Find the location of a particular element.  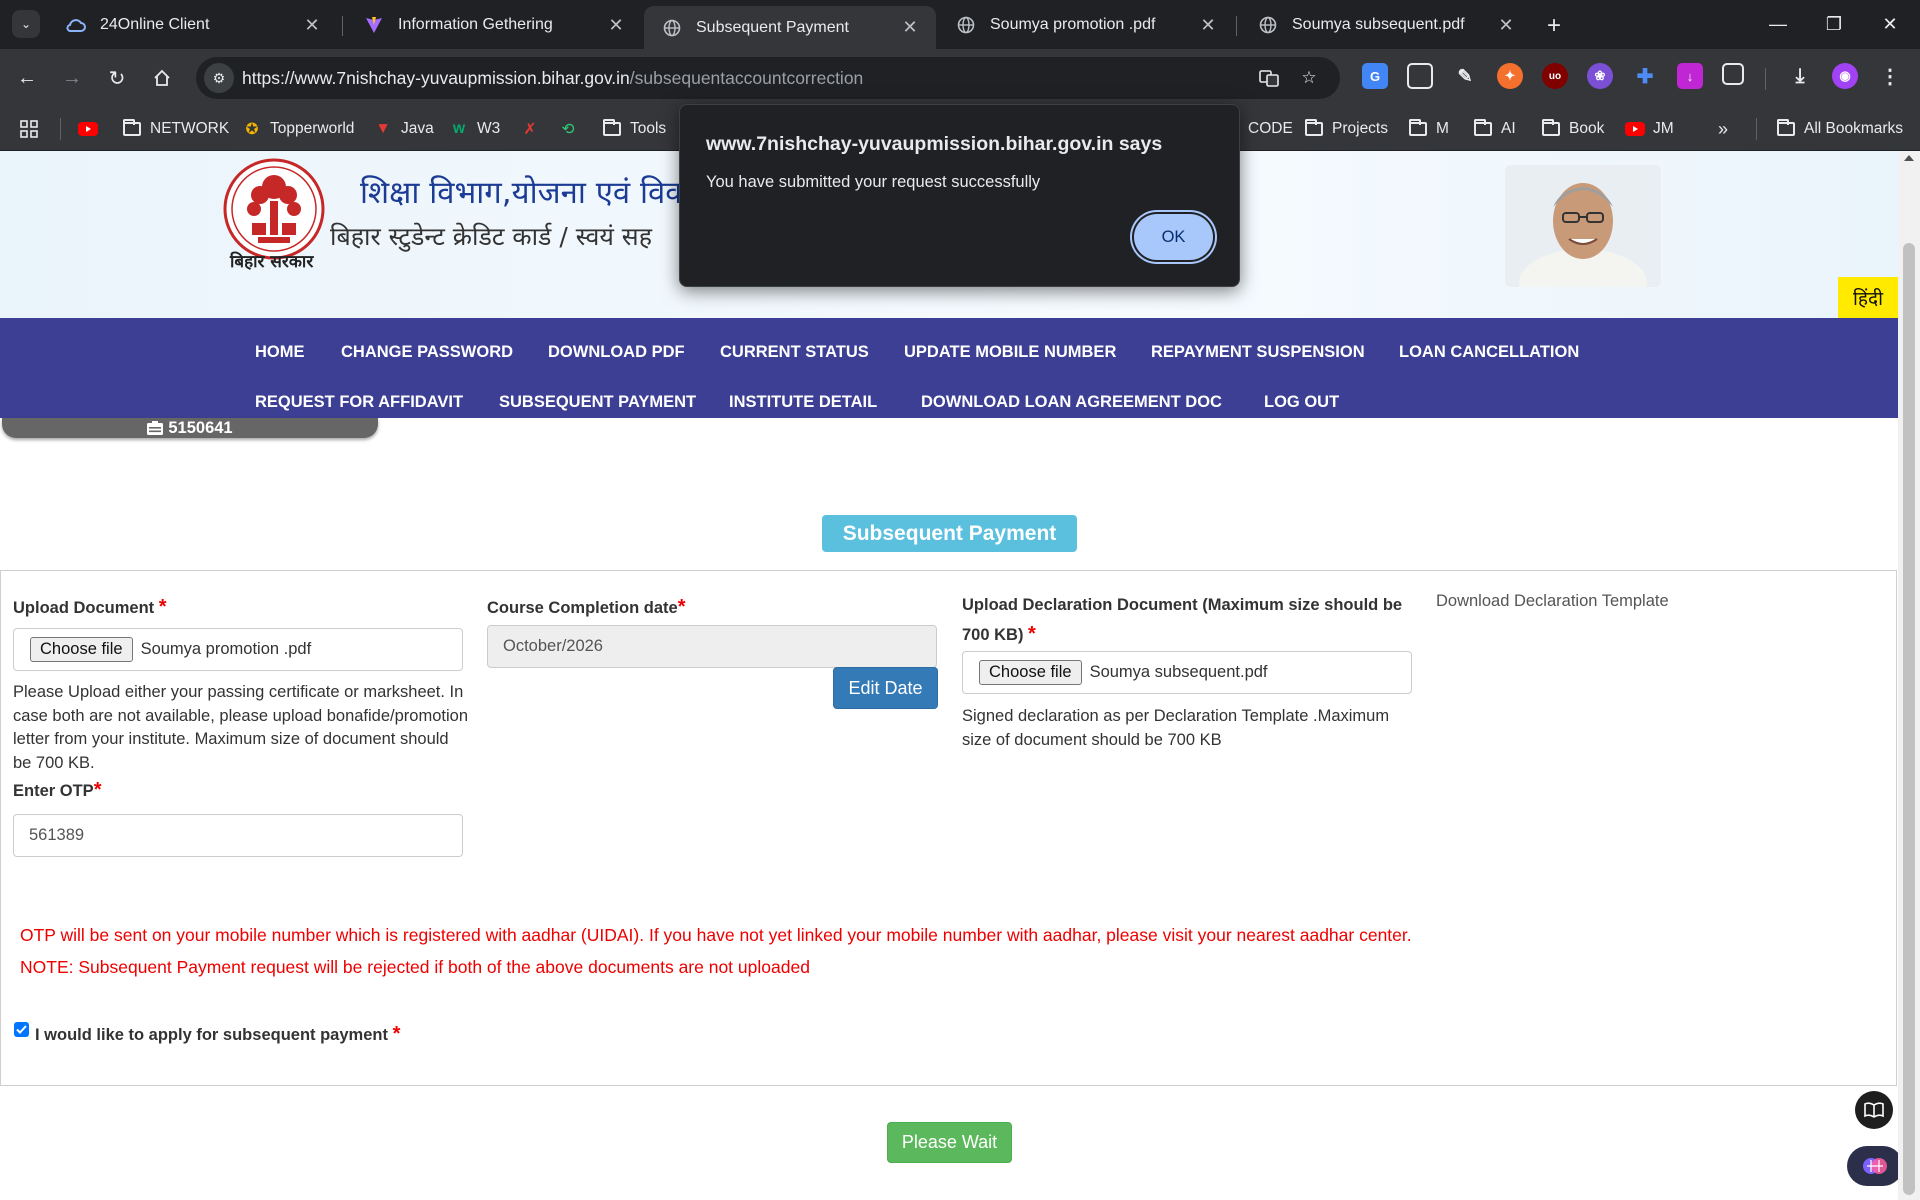

nav-update-mobile-number: UPDATE MOBILE NUMBER is located at coordinates (1010, 352).